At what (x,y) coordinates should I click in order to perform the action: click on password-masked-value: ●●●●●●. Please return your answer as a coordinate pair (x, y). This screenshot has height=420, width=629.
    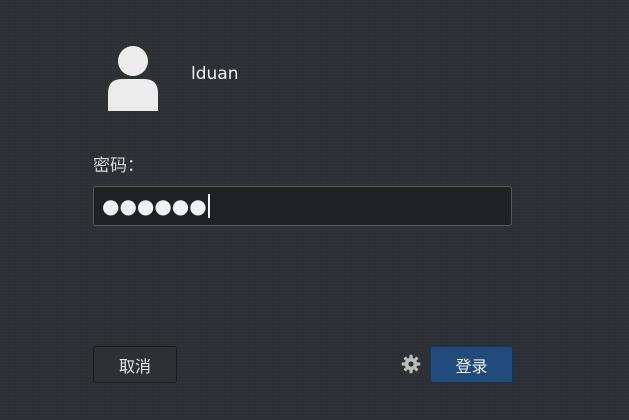
    Looking at the image, I should click on (154, 206).